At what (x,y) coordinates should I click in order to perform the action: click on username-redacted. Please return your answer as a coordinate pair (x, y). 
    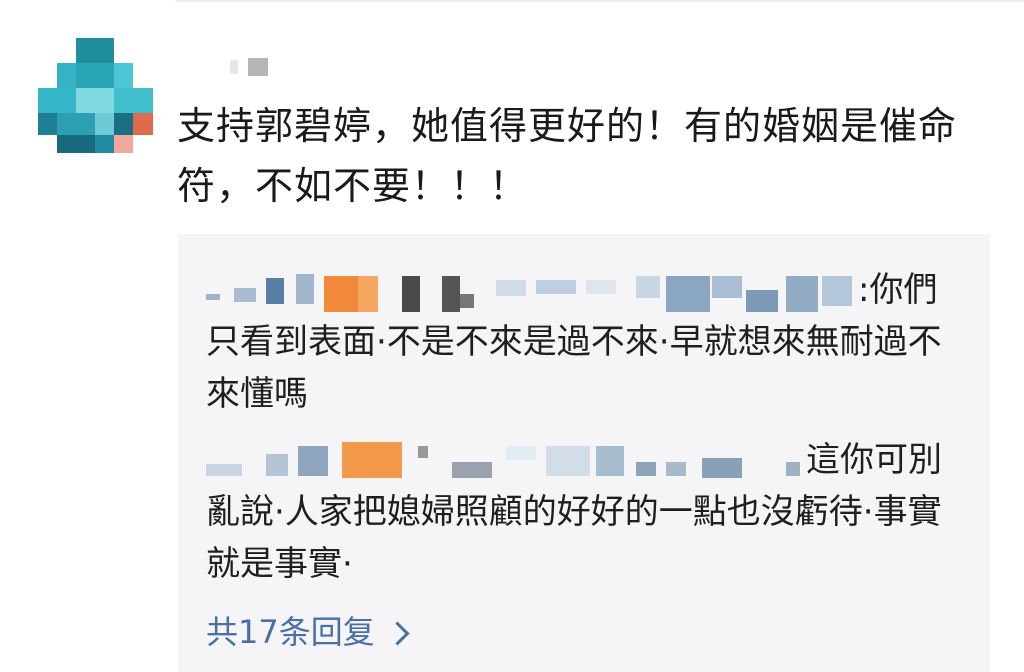
    Looking at the image, I should click on (250, 68).